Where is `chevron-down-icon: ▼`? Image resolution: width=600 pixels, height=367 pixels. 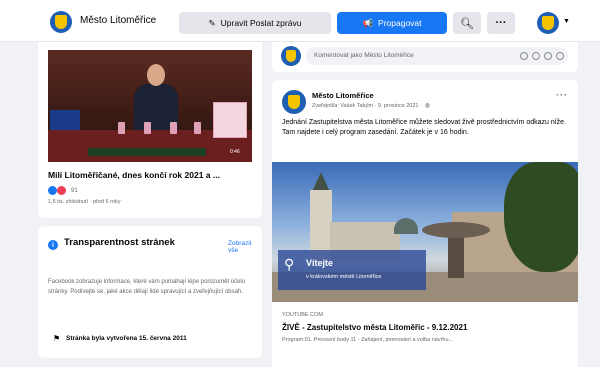 chevron-down-icon: ▼ is located at coordinates (566, 21).